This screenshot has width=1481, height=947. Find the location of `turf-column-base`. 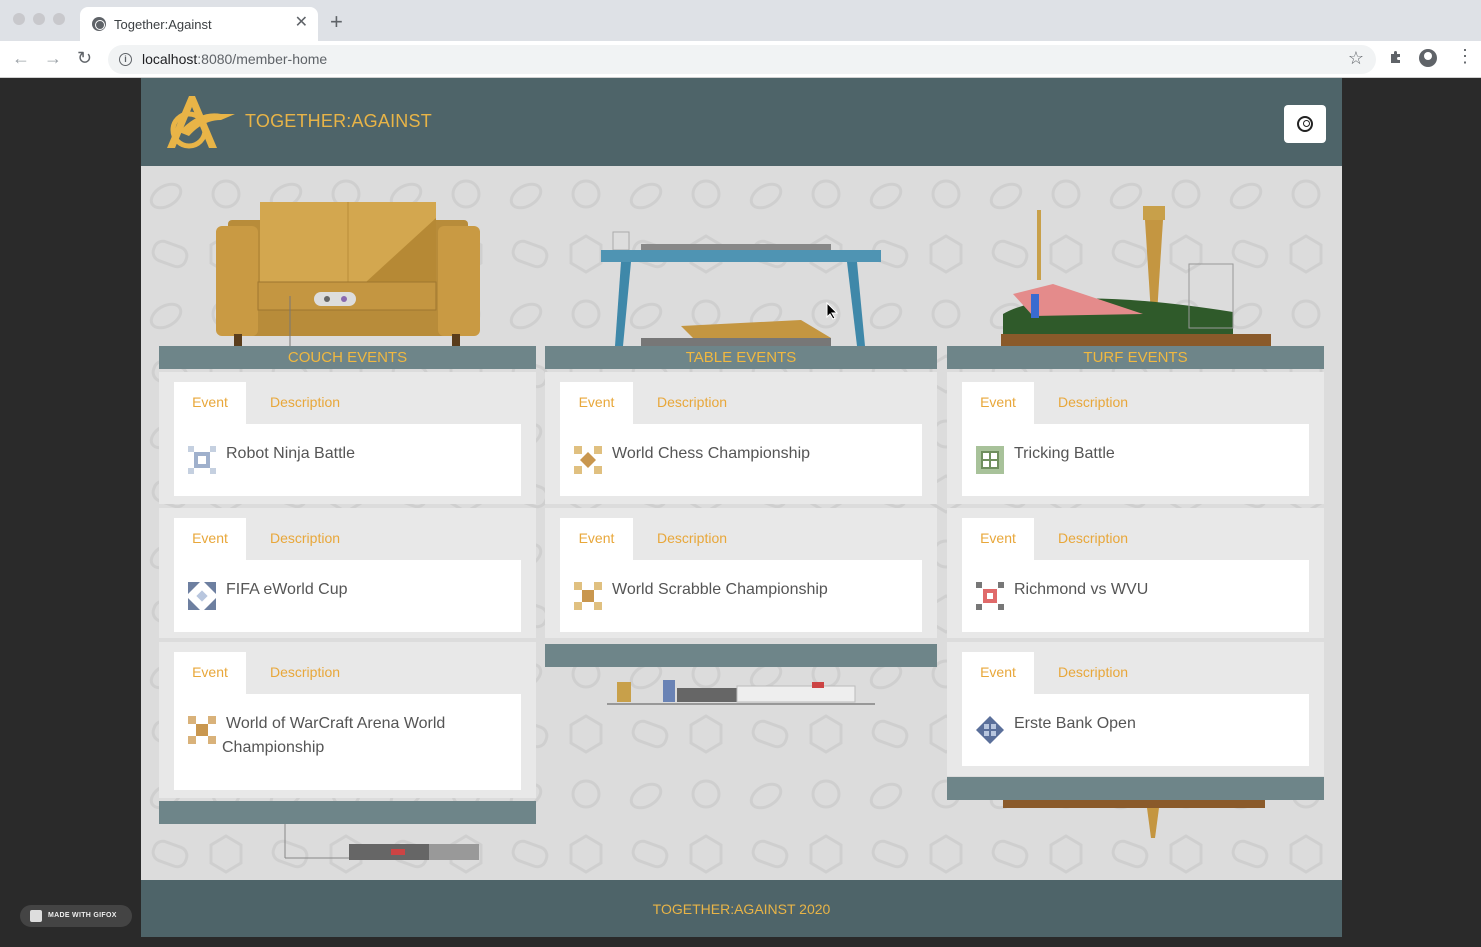

turf-column-base is located at coordinates (1135, 788).